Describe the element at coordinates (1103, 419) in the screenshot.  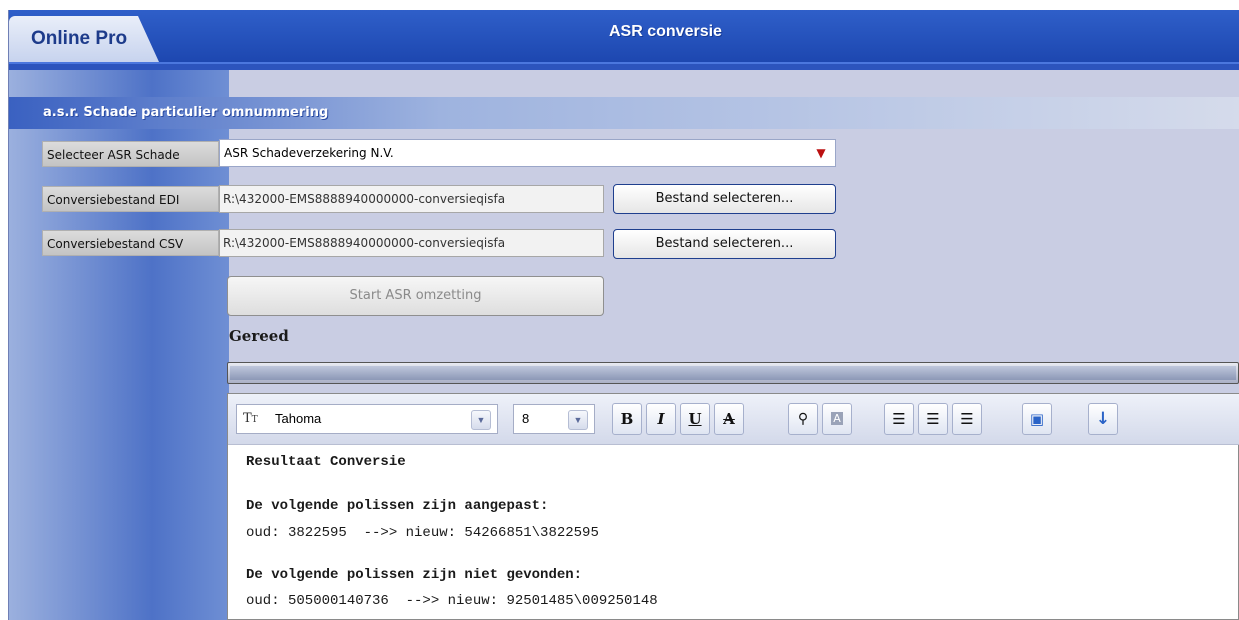
I see `download-icon: ↓` at that location.